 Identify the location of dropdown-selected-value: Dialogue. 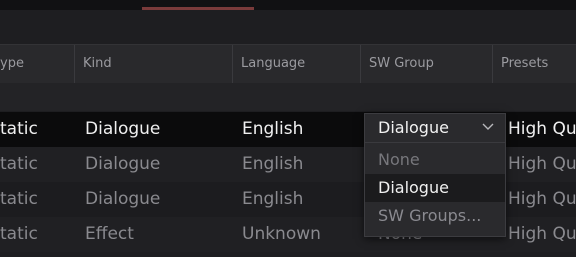
(435, 127).